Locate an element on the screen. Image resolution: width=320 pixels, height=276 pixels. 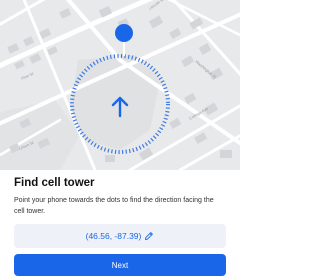
next-button: Next is located at coordinates (120, 265).